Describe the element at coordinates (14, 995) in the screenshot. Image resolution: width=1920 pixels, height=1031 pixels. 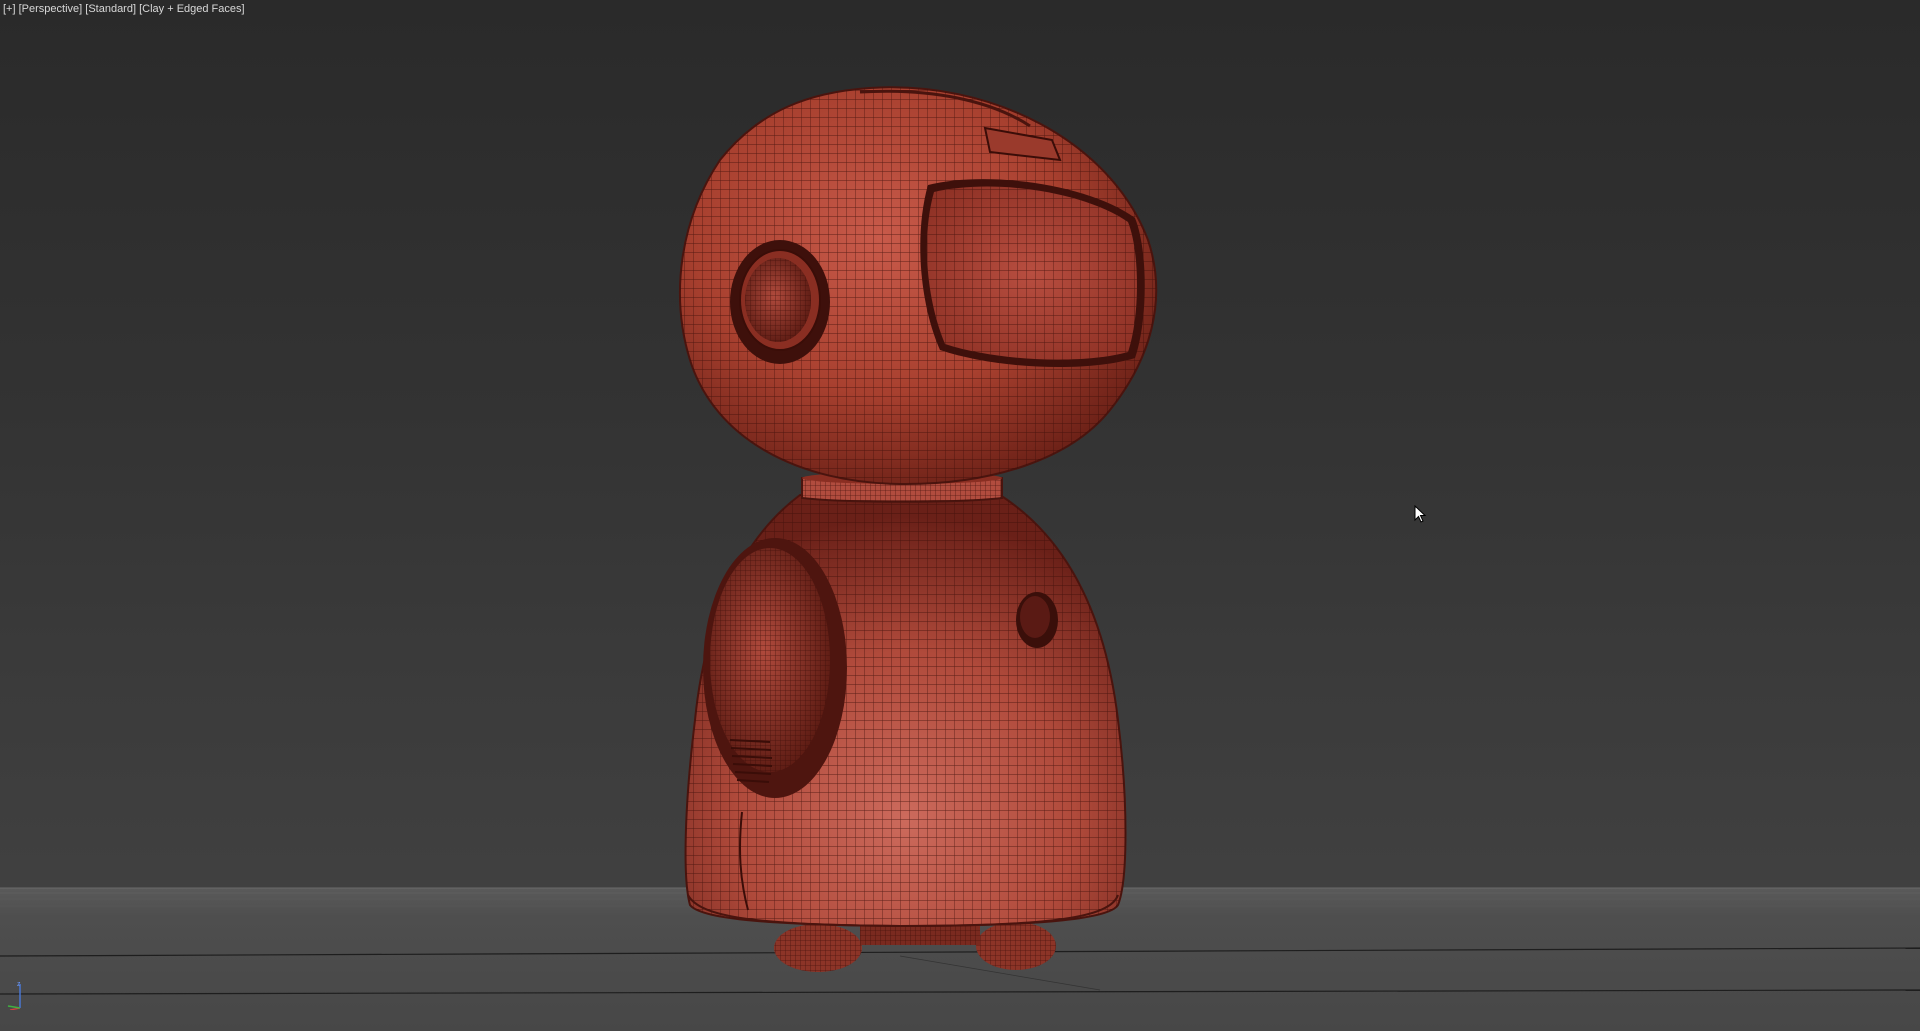
I see `axis-gizmo: z` at that location.